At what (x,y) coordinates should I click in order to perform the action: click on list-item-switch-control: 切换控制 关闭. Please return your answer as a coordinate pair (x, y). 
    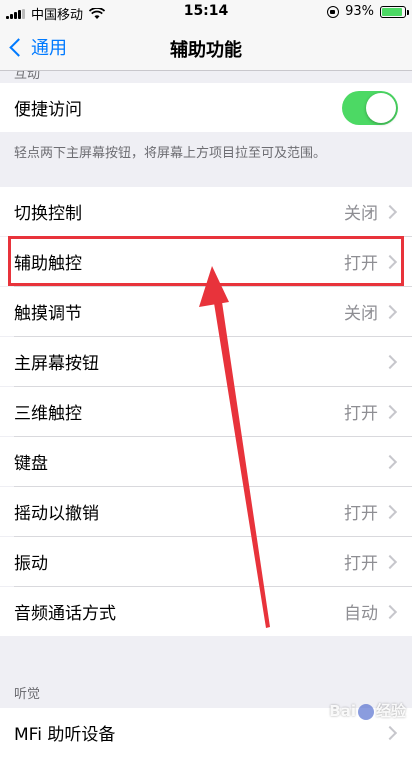
    Looking at the image, I should click on (206, 211).